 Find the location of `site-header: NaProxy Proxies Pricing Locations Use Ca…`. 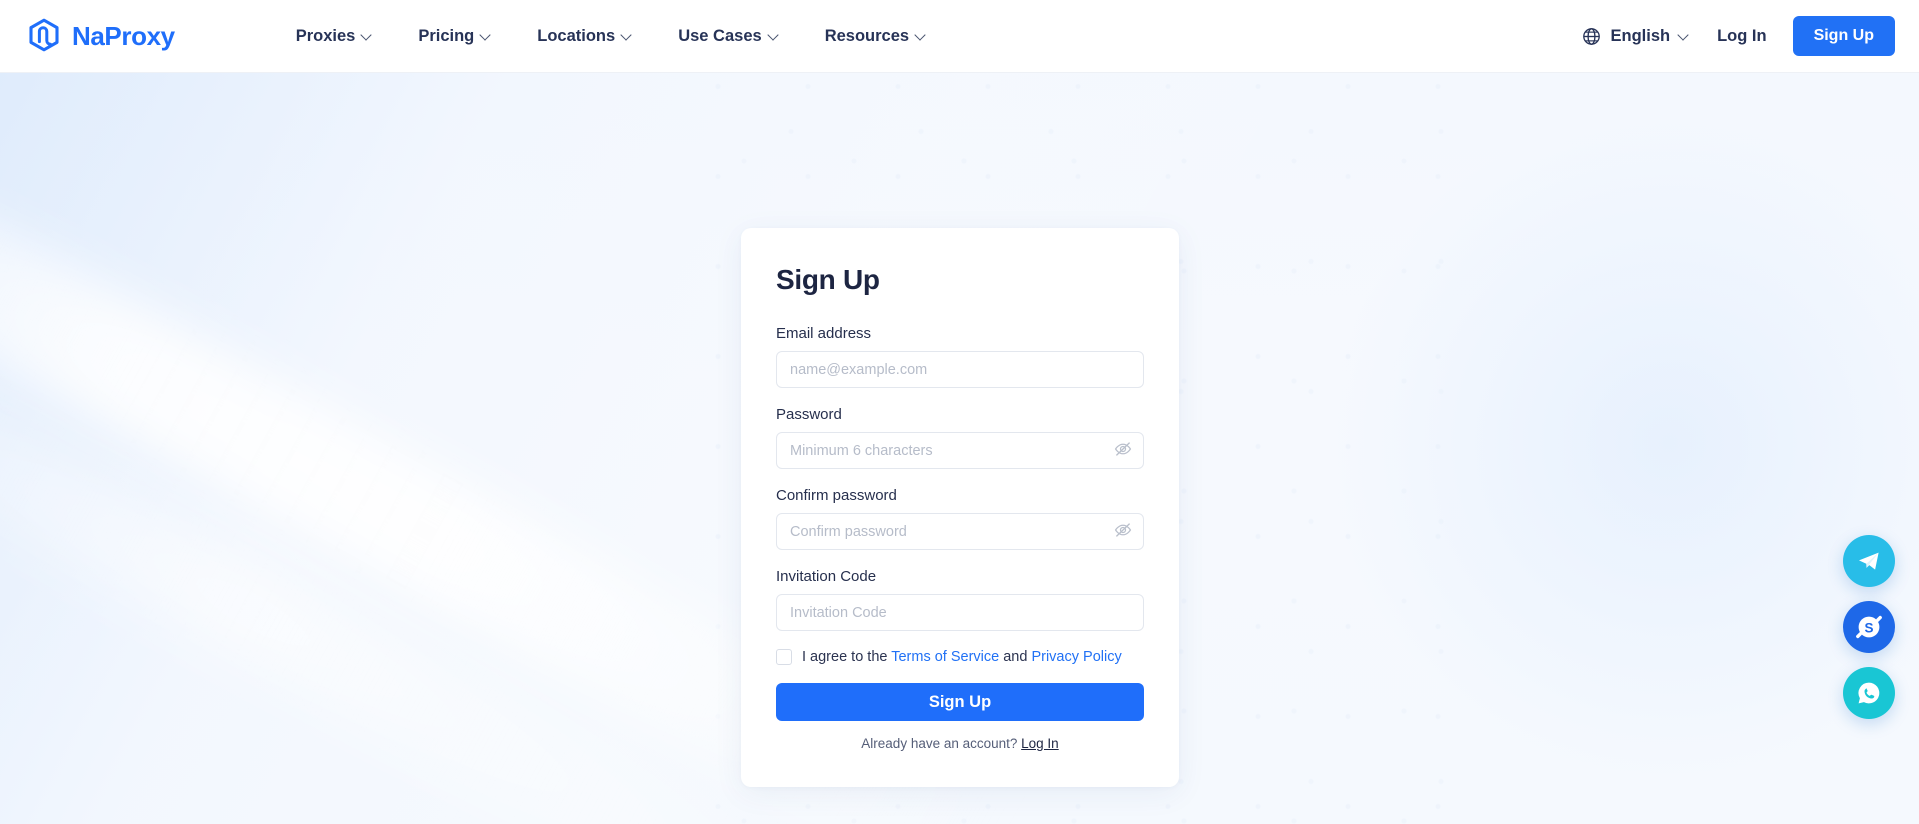

site-header: NaProxy Proxies Pricing Locations Use Ca… is located at coordinates (959, 36).